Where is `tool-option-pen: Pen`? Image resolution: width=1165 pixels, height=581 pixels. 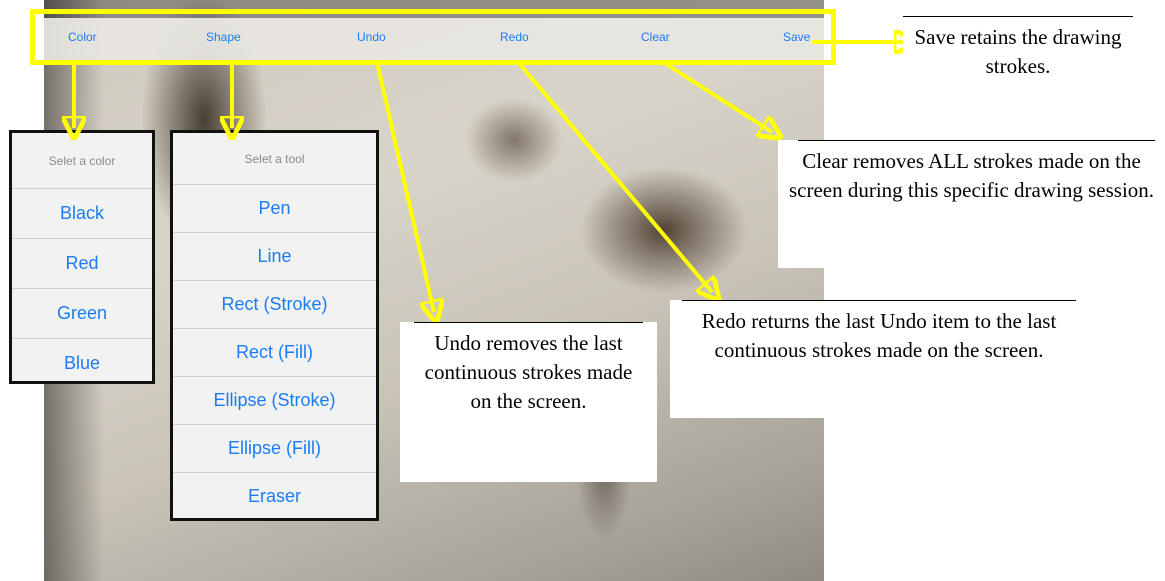
tool-option-pen: Pen is located at coordinates (274, 209).